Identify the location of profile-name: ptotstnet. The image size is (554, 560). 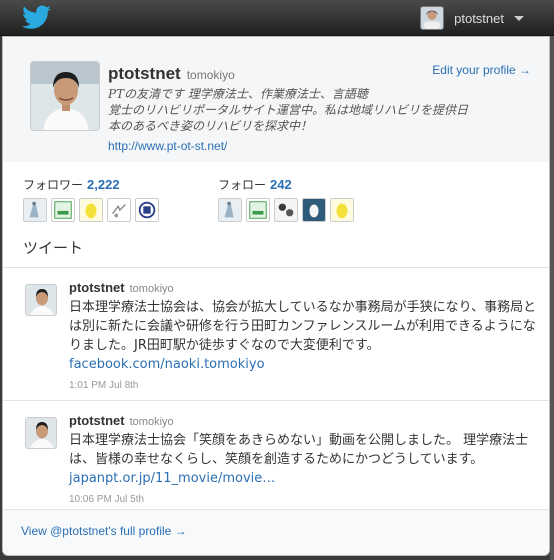
(144, 74).